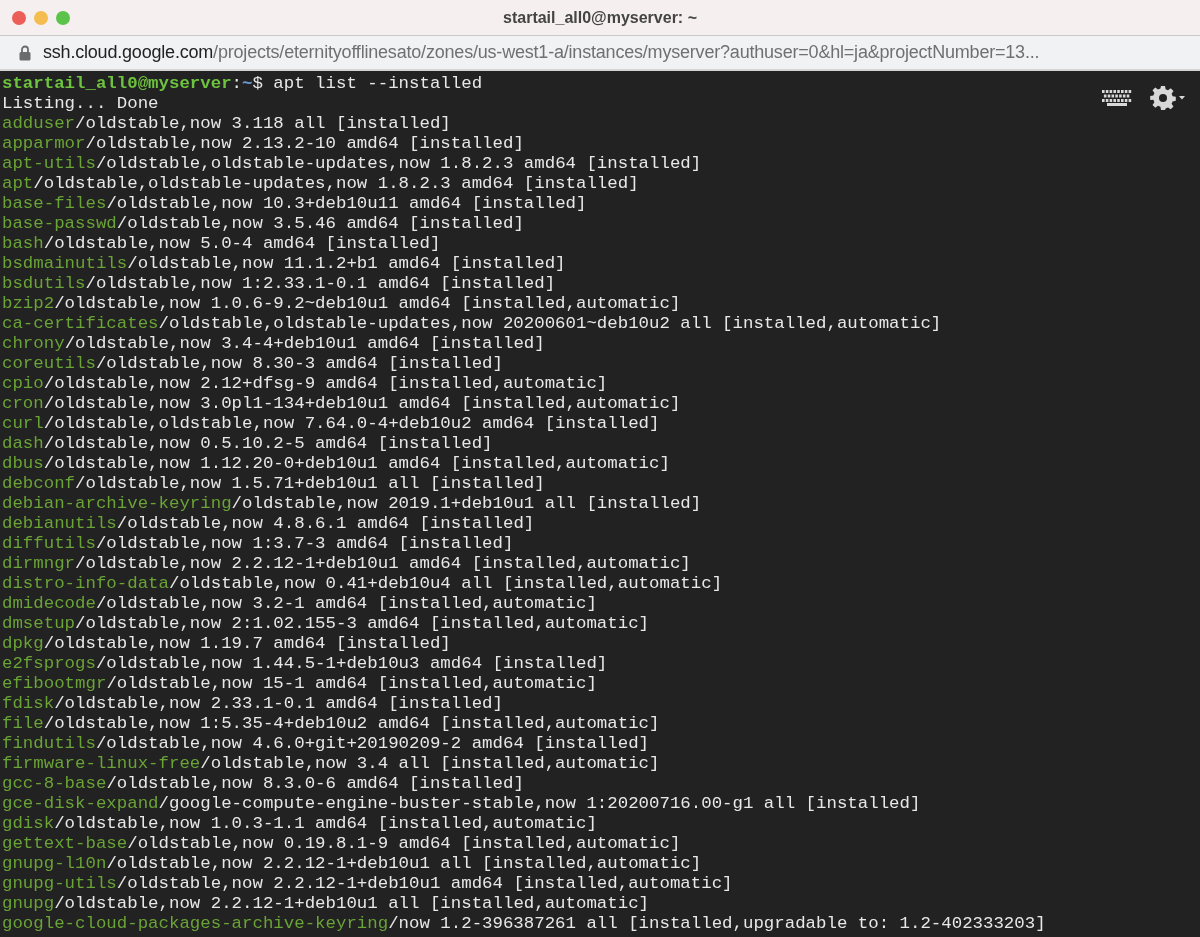 Image resolution: width=1200 pixels, height=937 pixels. I want to click on zoom-button, so click(63, 17).